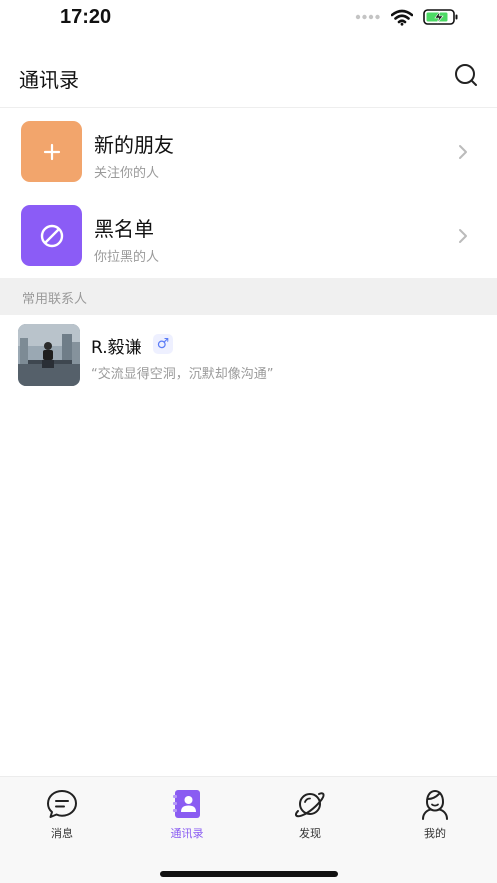 The width and height of the screenshot is (497, 883). Describe the element at coordinates (55, 299) in the screenshot. I see `section-label: 常用联系人` at that location.